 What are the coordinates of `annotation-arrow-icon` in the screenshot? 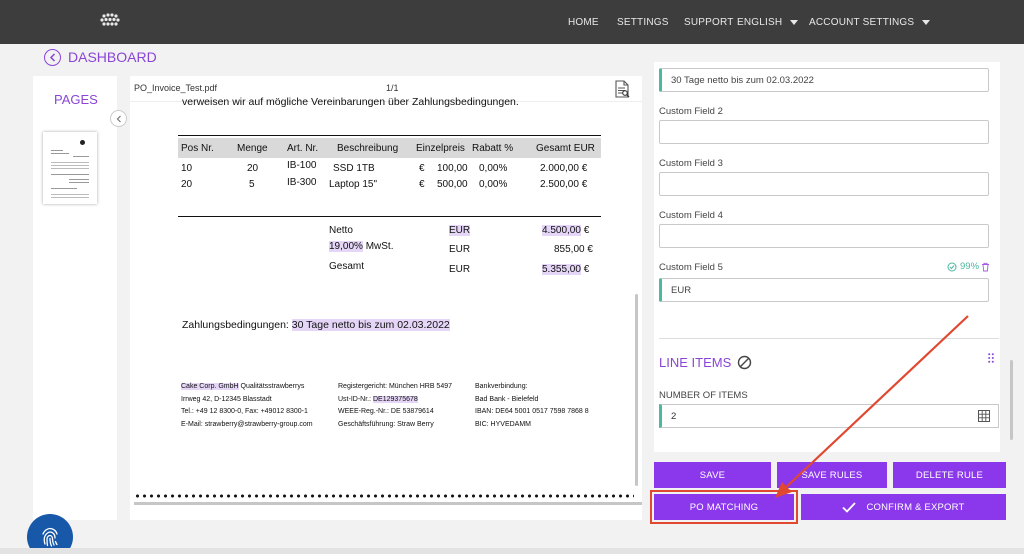 It's located at (872, 406).